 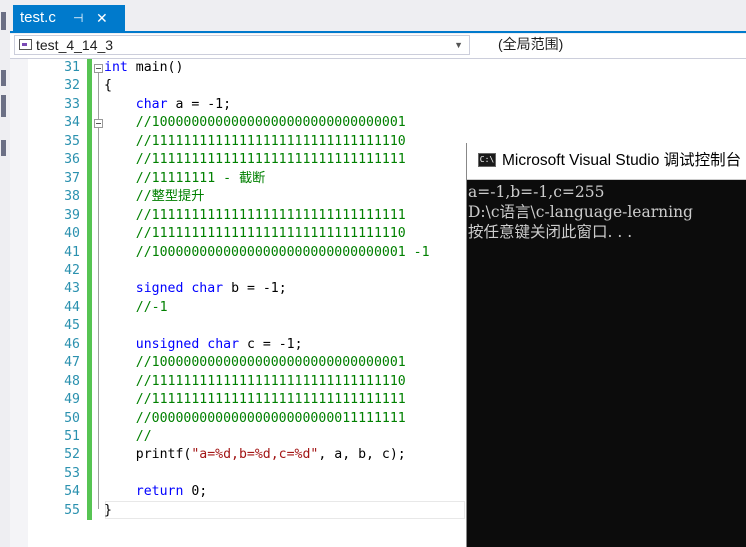 What do you see at coordinates (185, 179) in the screenshot?
I see `line-code: //11111111 - 截断` at bounding box center [185, 179].